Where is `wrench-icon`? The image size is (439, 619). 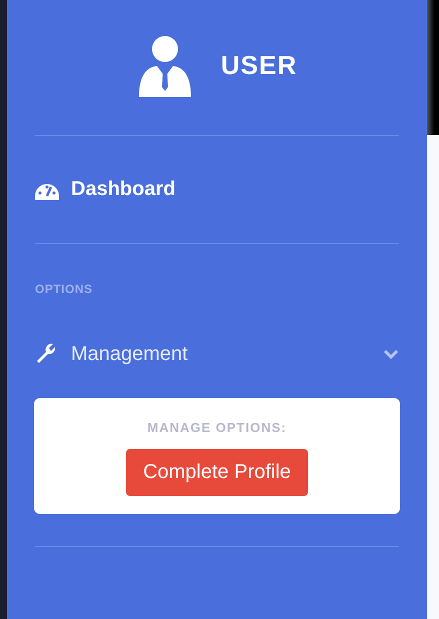 wrench-icon is located at coordinates (46, 354).